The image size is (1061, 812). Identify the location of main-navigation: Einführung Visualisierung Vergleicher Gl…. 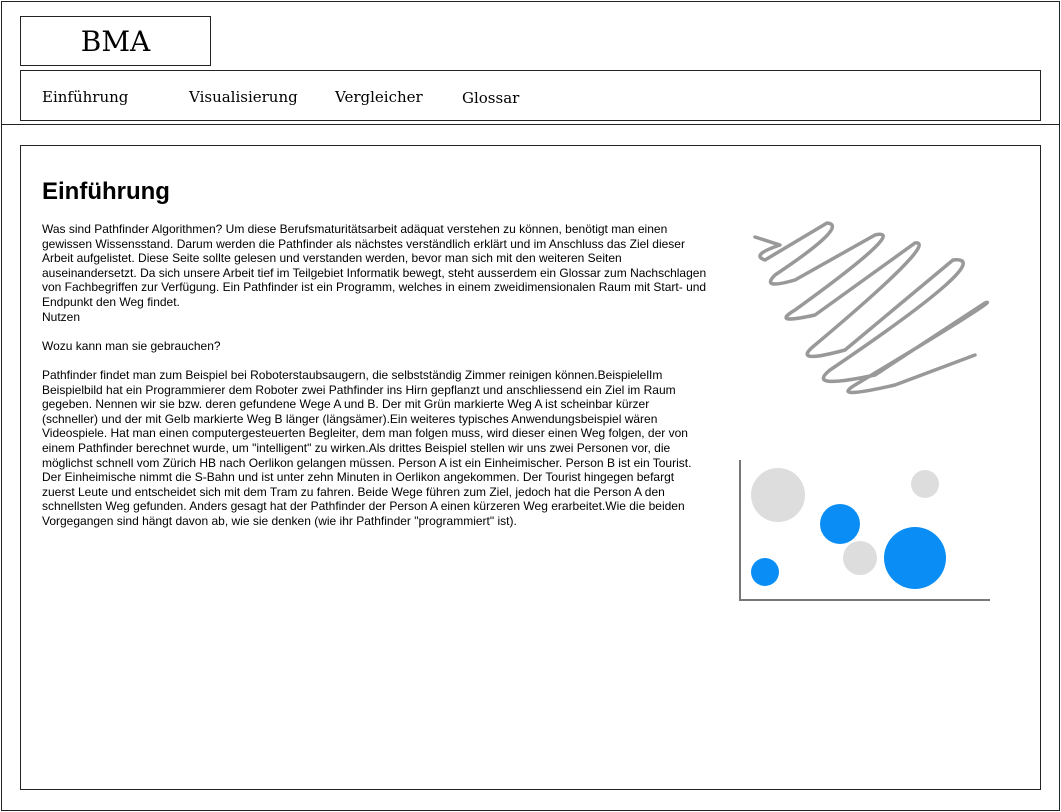
(530, 95).